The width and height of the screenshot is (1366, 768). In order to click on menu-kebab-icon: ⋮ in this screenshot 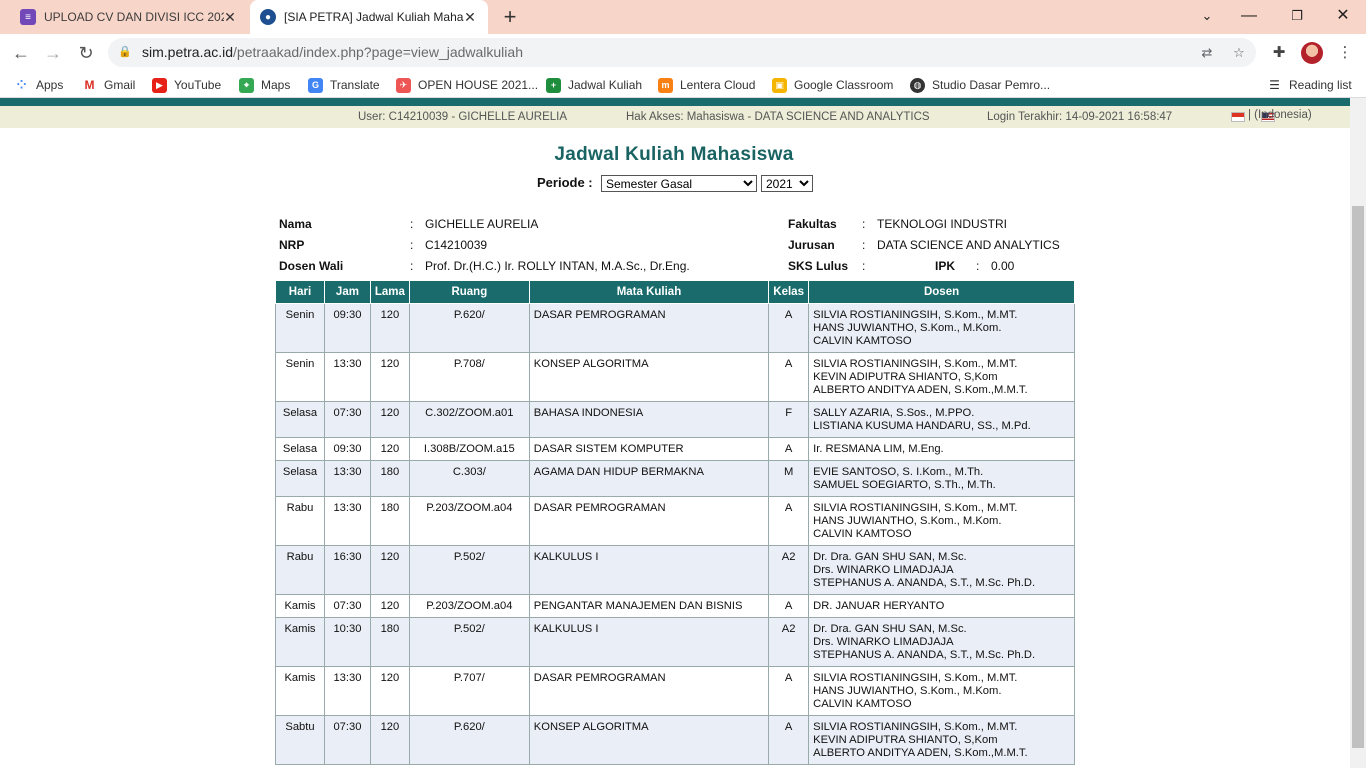, I will do `click(1345, 53)`.